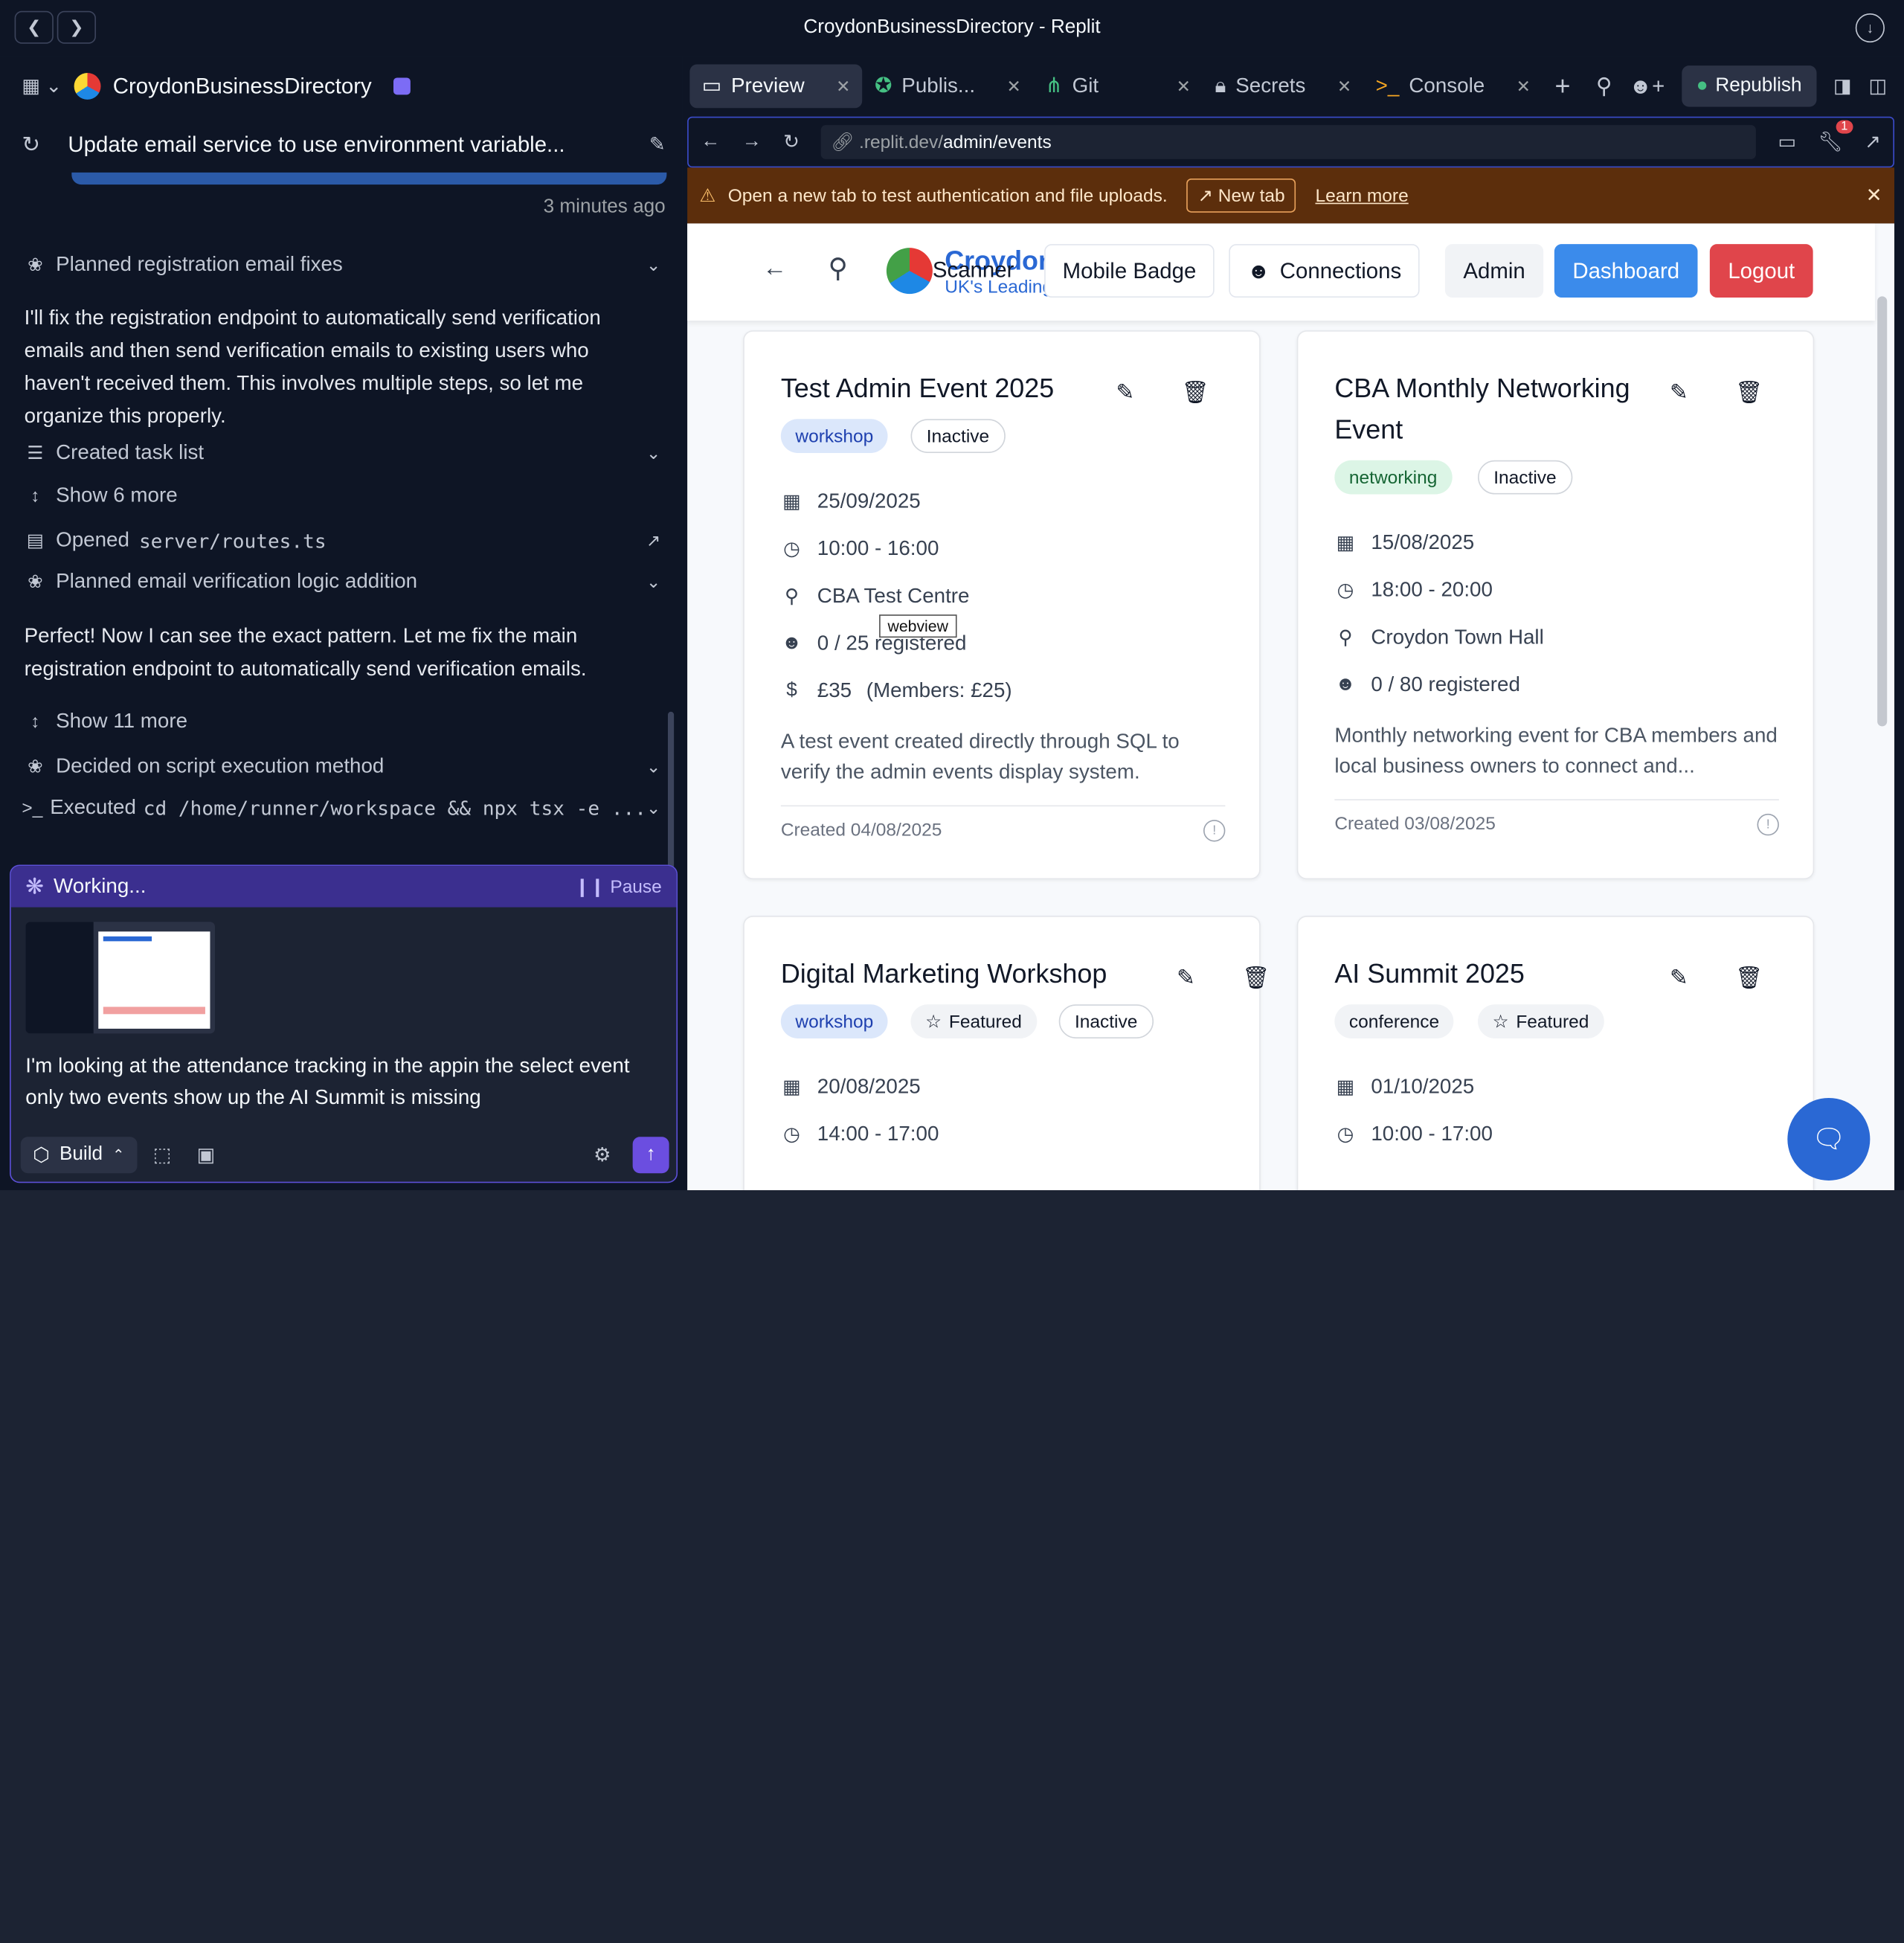 Image resolution: width=1904 pixels, height=1943 pixels. What do you see at coordinates (42, 86) in the screenshot?
I see `workspace-menu-icon: ▦ ⌄` at bounding box center [42, 86].